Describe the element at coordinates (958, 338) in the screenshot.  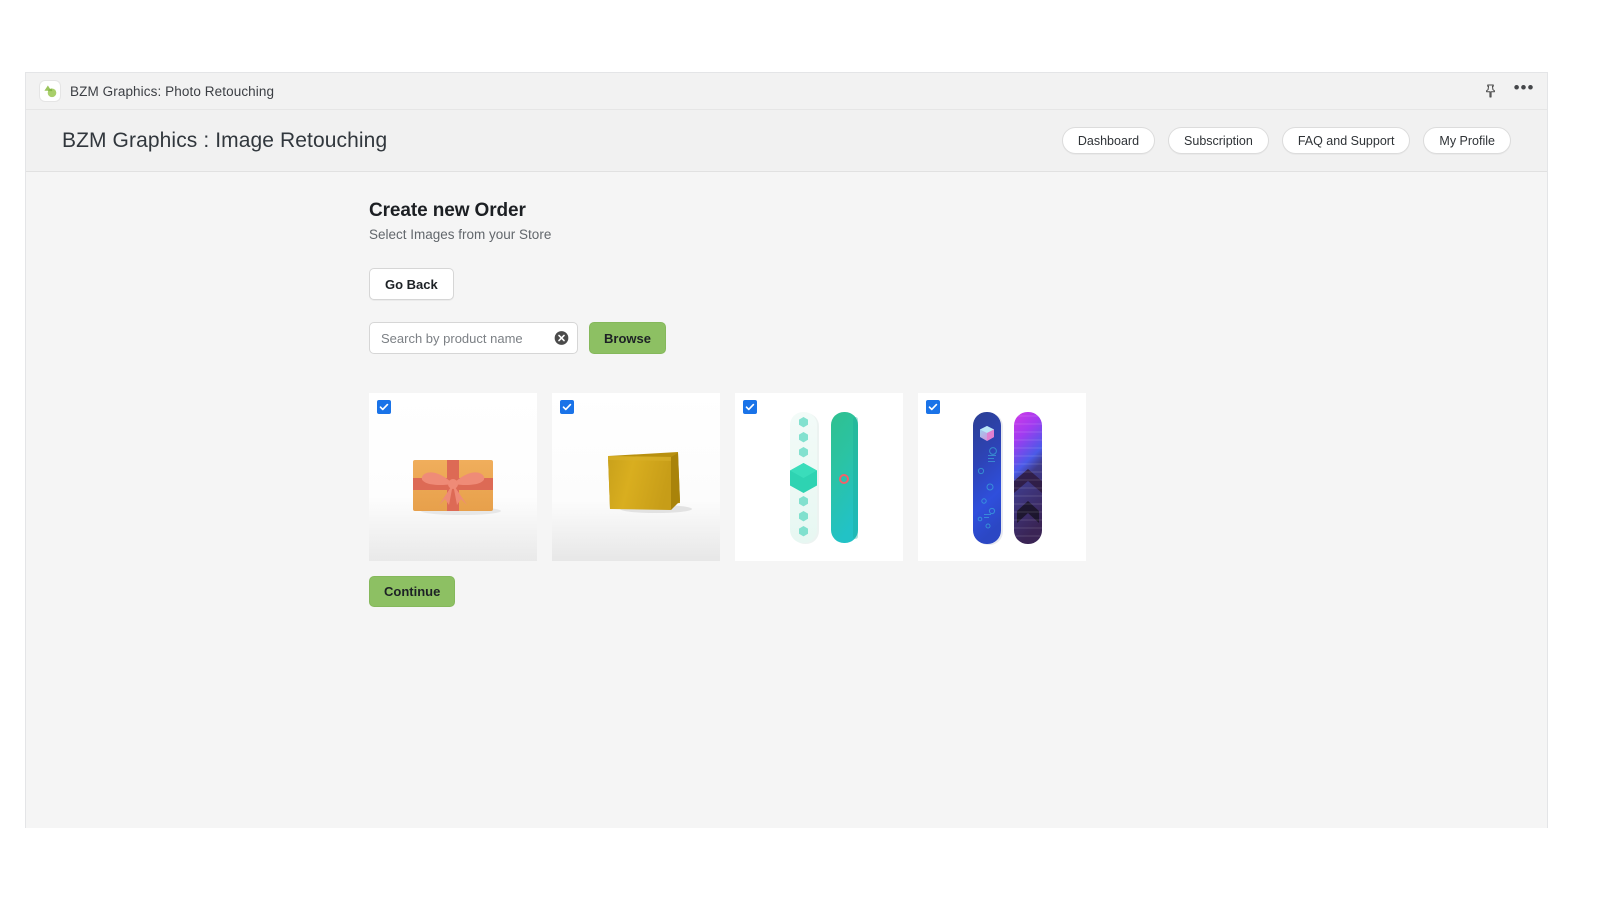
I see `search-row: Browse` at that location.